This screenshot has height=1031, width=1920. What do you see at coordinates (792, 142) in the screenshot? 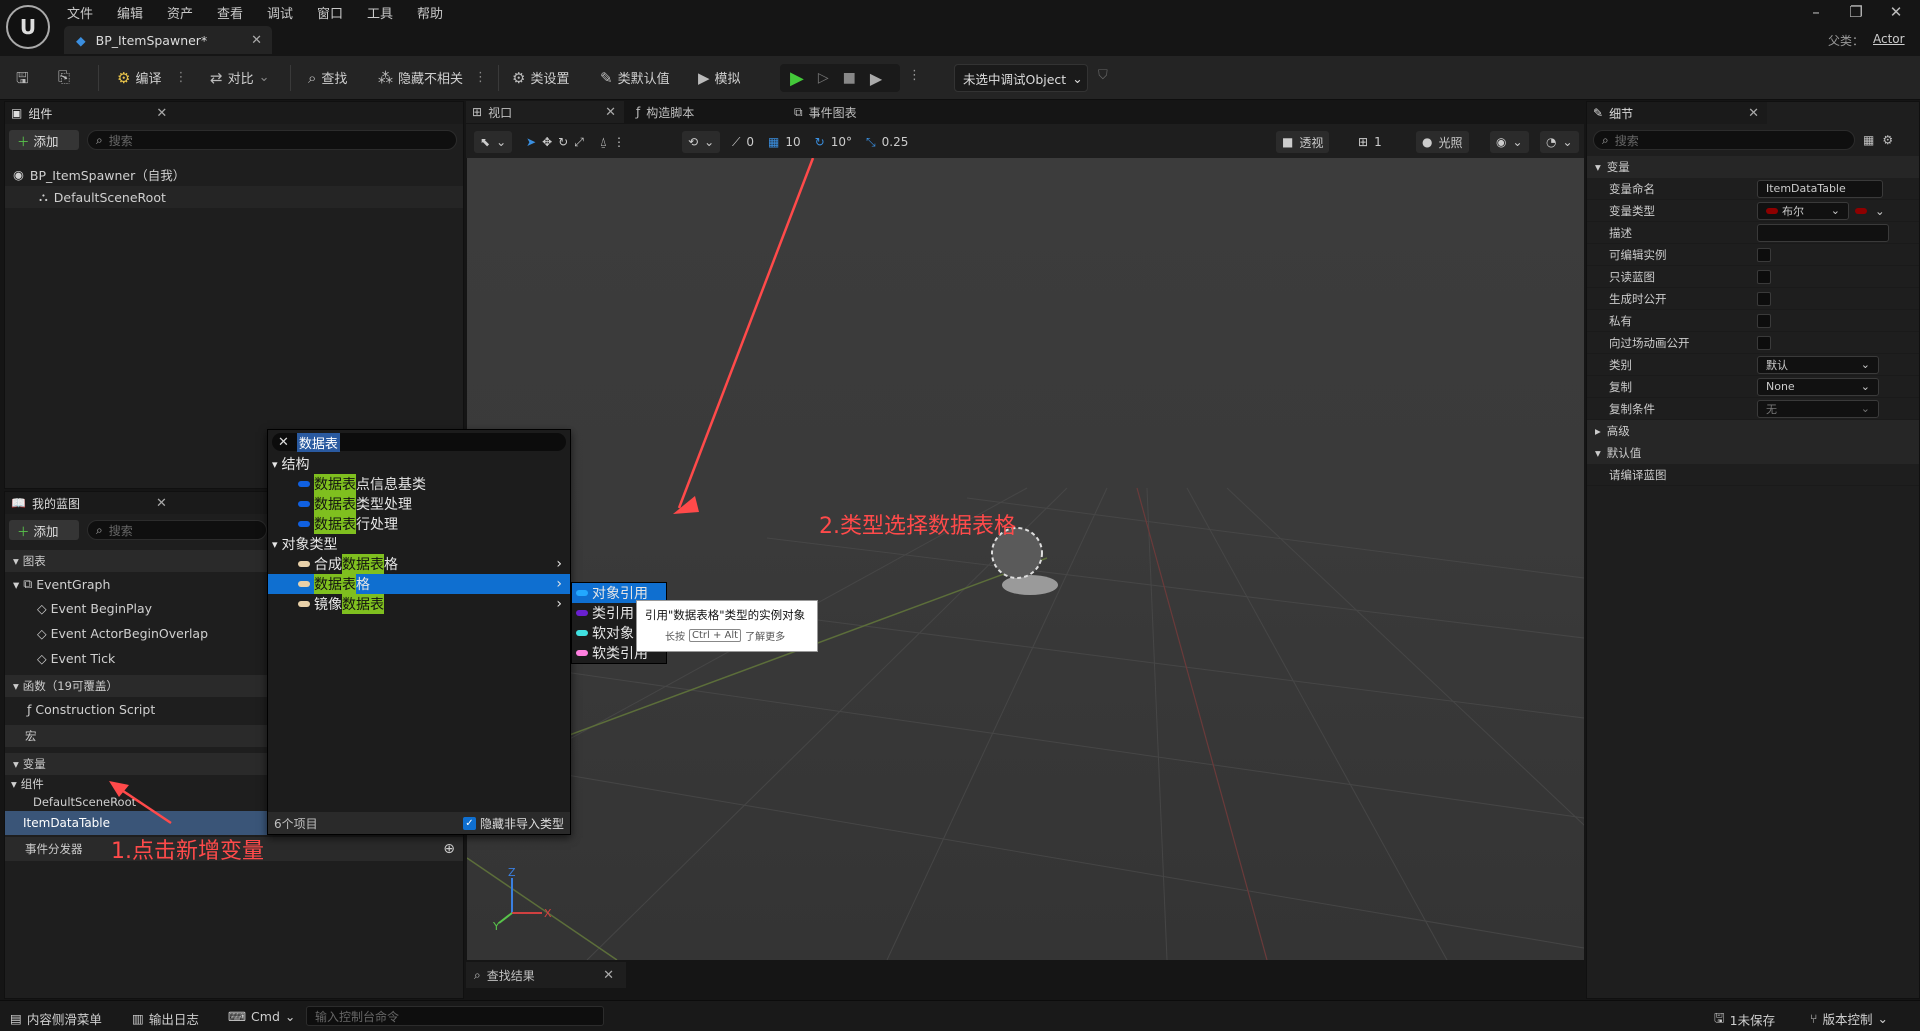
I see `grid-snap-value: 10` at bounding box center [792, 142].